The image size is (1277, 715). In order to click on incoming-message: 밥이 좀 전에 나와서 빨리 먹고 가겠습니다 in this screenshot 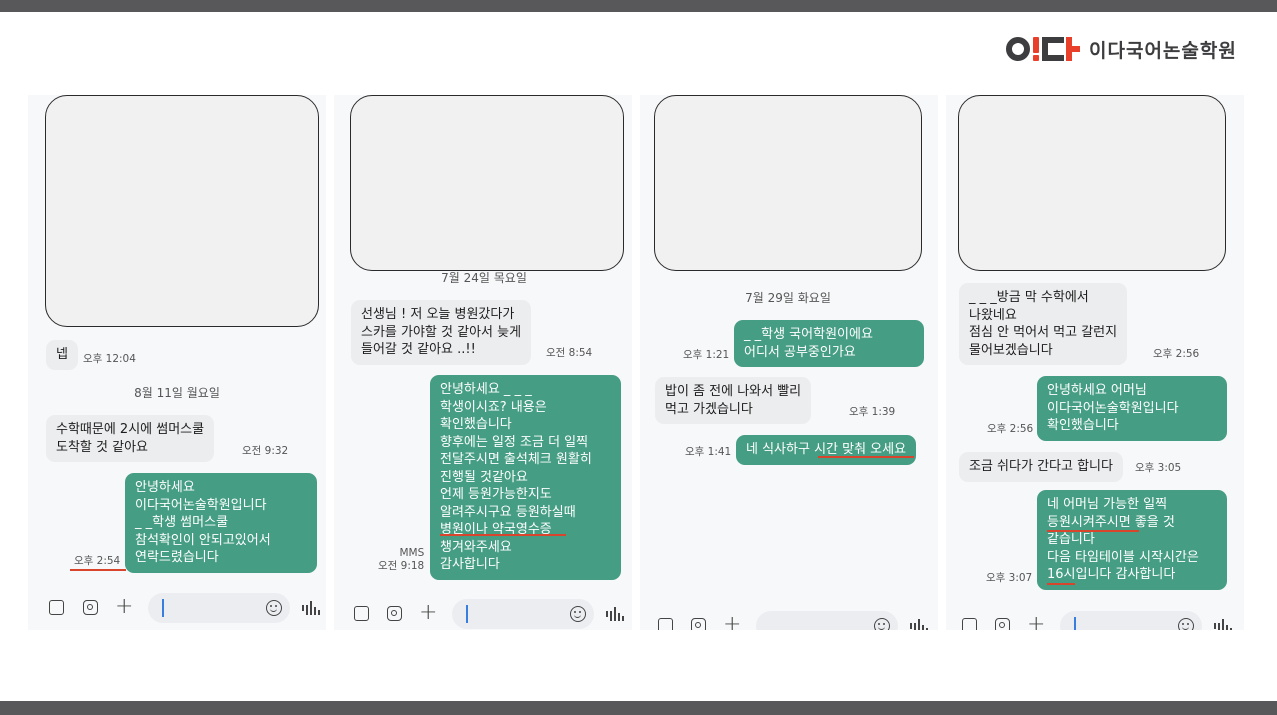, I will do `click(733, 400)`.